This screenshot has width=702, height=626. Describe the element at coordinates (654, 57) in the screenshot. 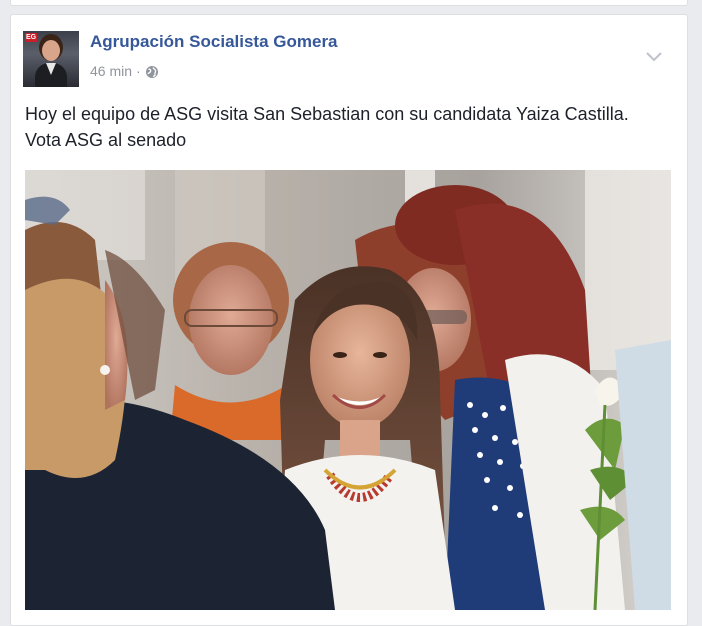

I see `chevron-down-icon` at that location.